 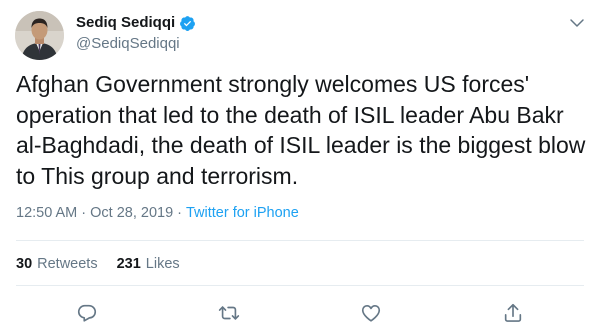 I want to click on tweet-time: 12:50 AM, so click(x=46, y=213).